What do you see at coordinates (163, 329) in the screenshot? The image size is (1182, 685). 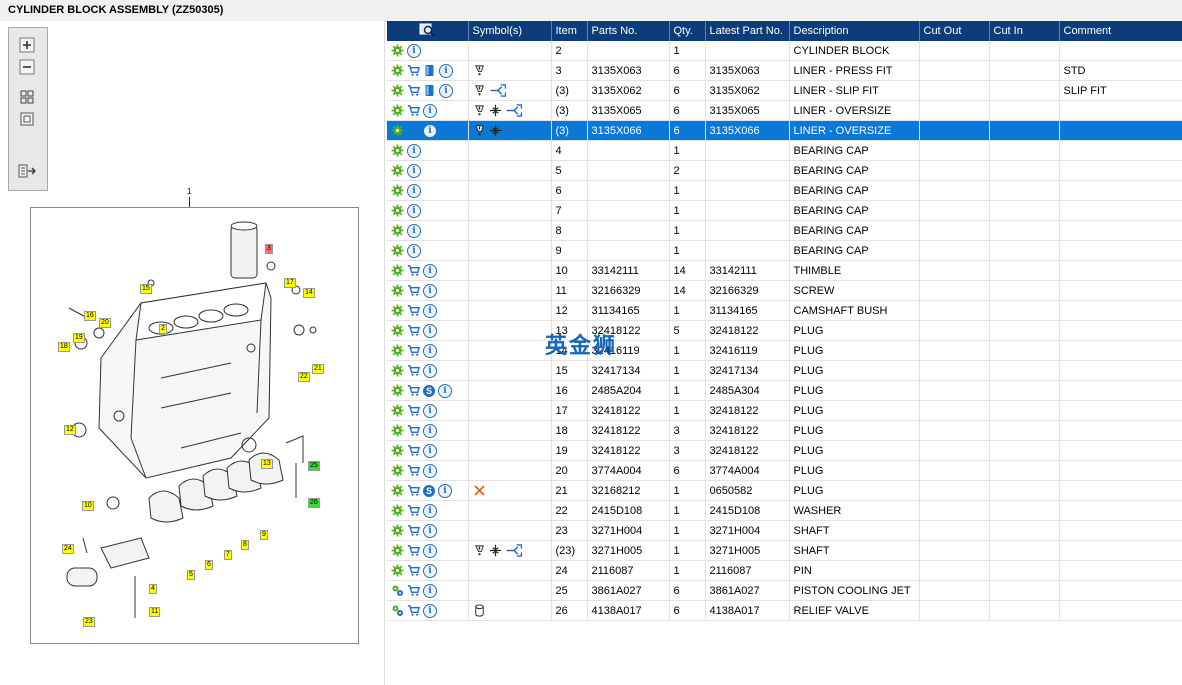 I see `callout-2: 2` at bounding box center [163, 329].